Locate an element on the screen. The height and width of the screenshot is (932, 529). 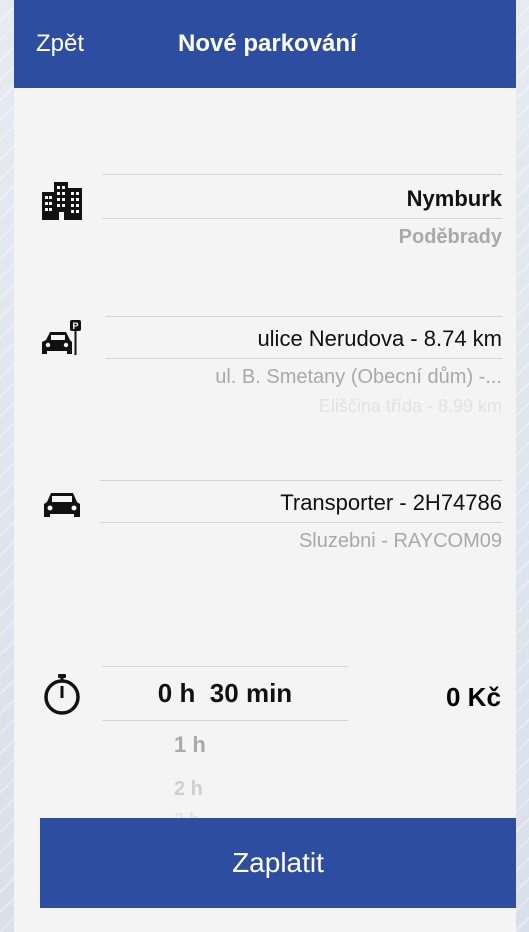
navigation-bar: Zpět Nové parkování is located at coordinates (265, 44).